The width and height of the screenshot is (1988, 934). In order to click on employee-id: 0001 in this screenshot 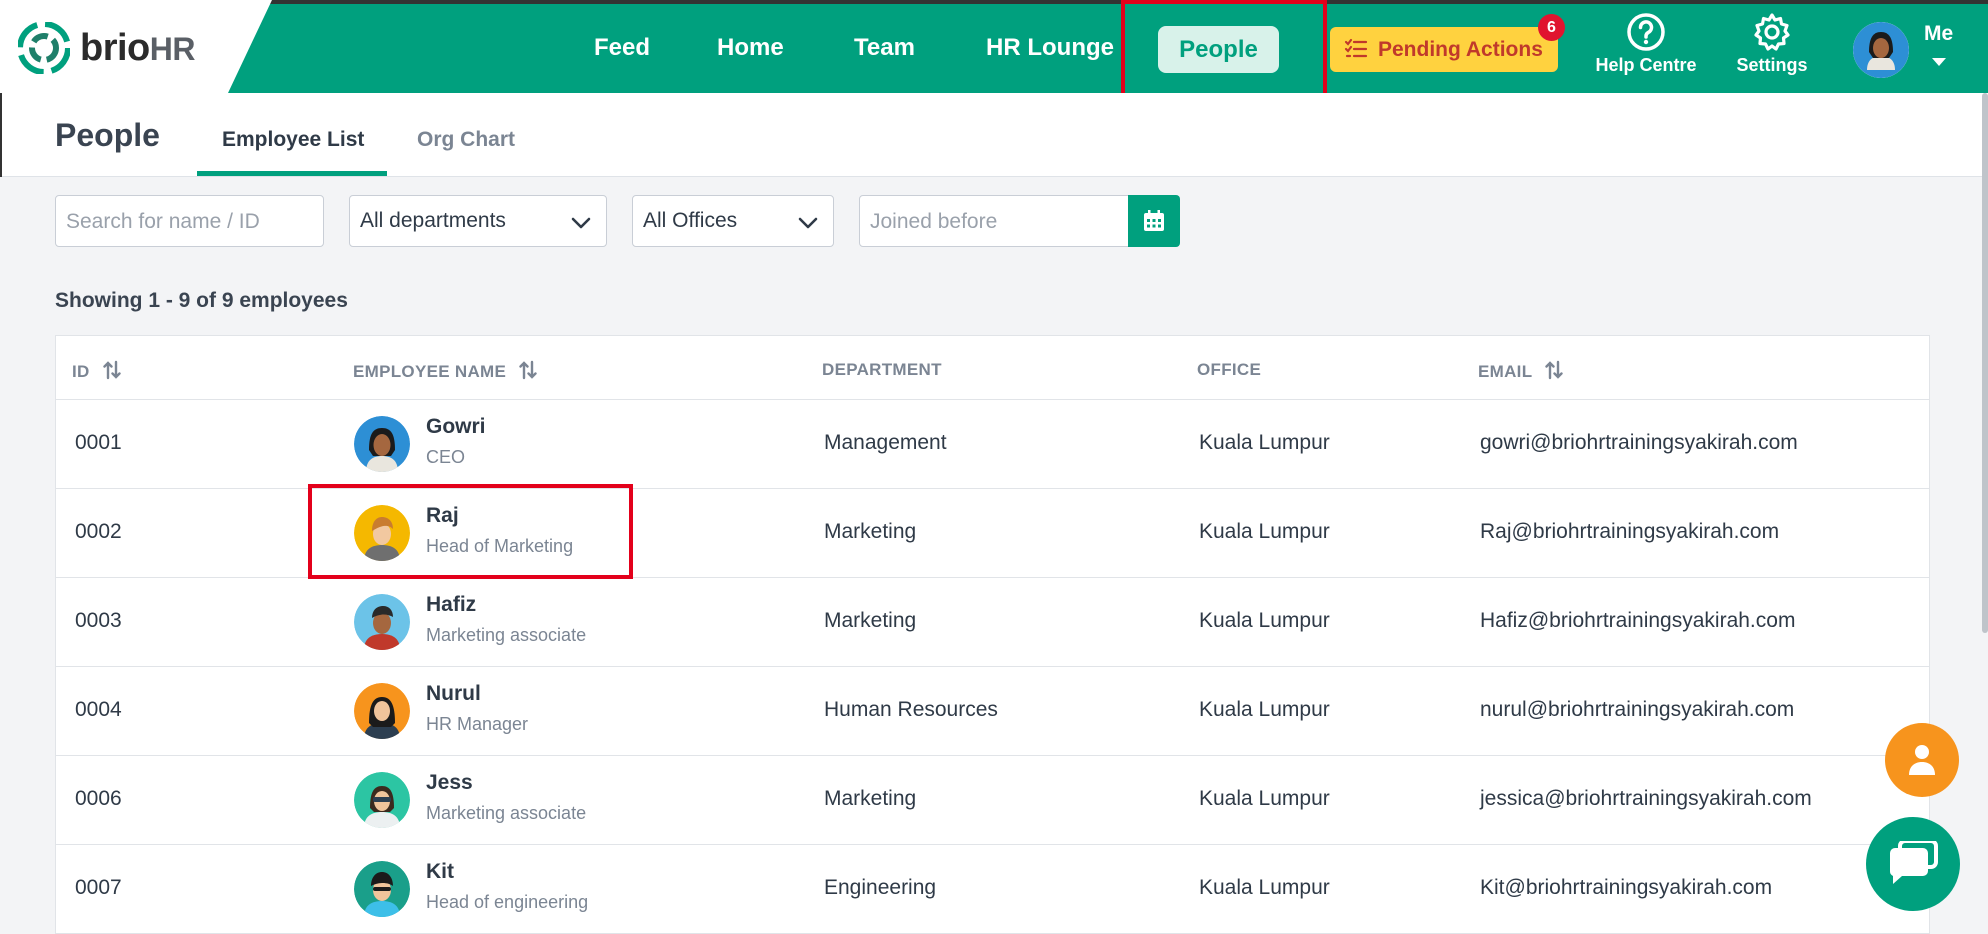, I will do `click(98, 442)`.